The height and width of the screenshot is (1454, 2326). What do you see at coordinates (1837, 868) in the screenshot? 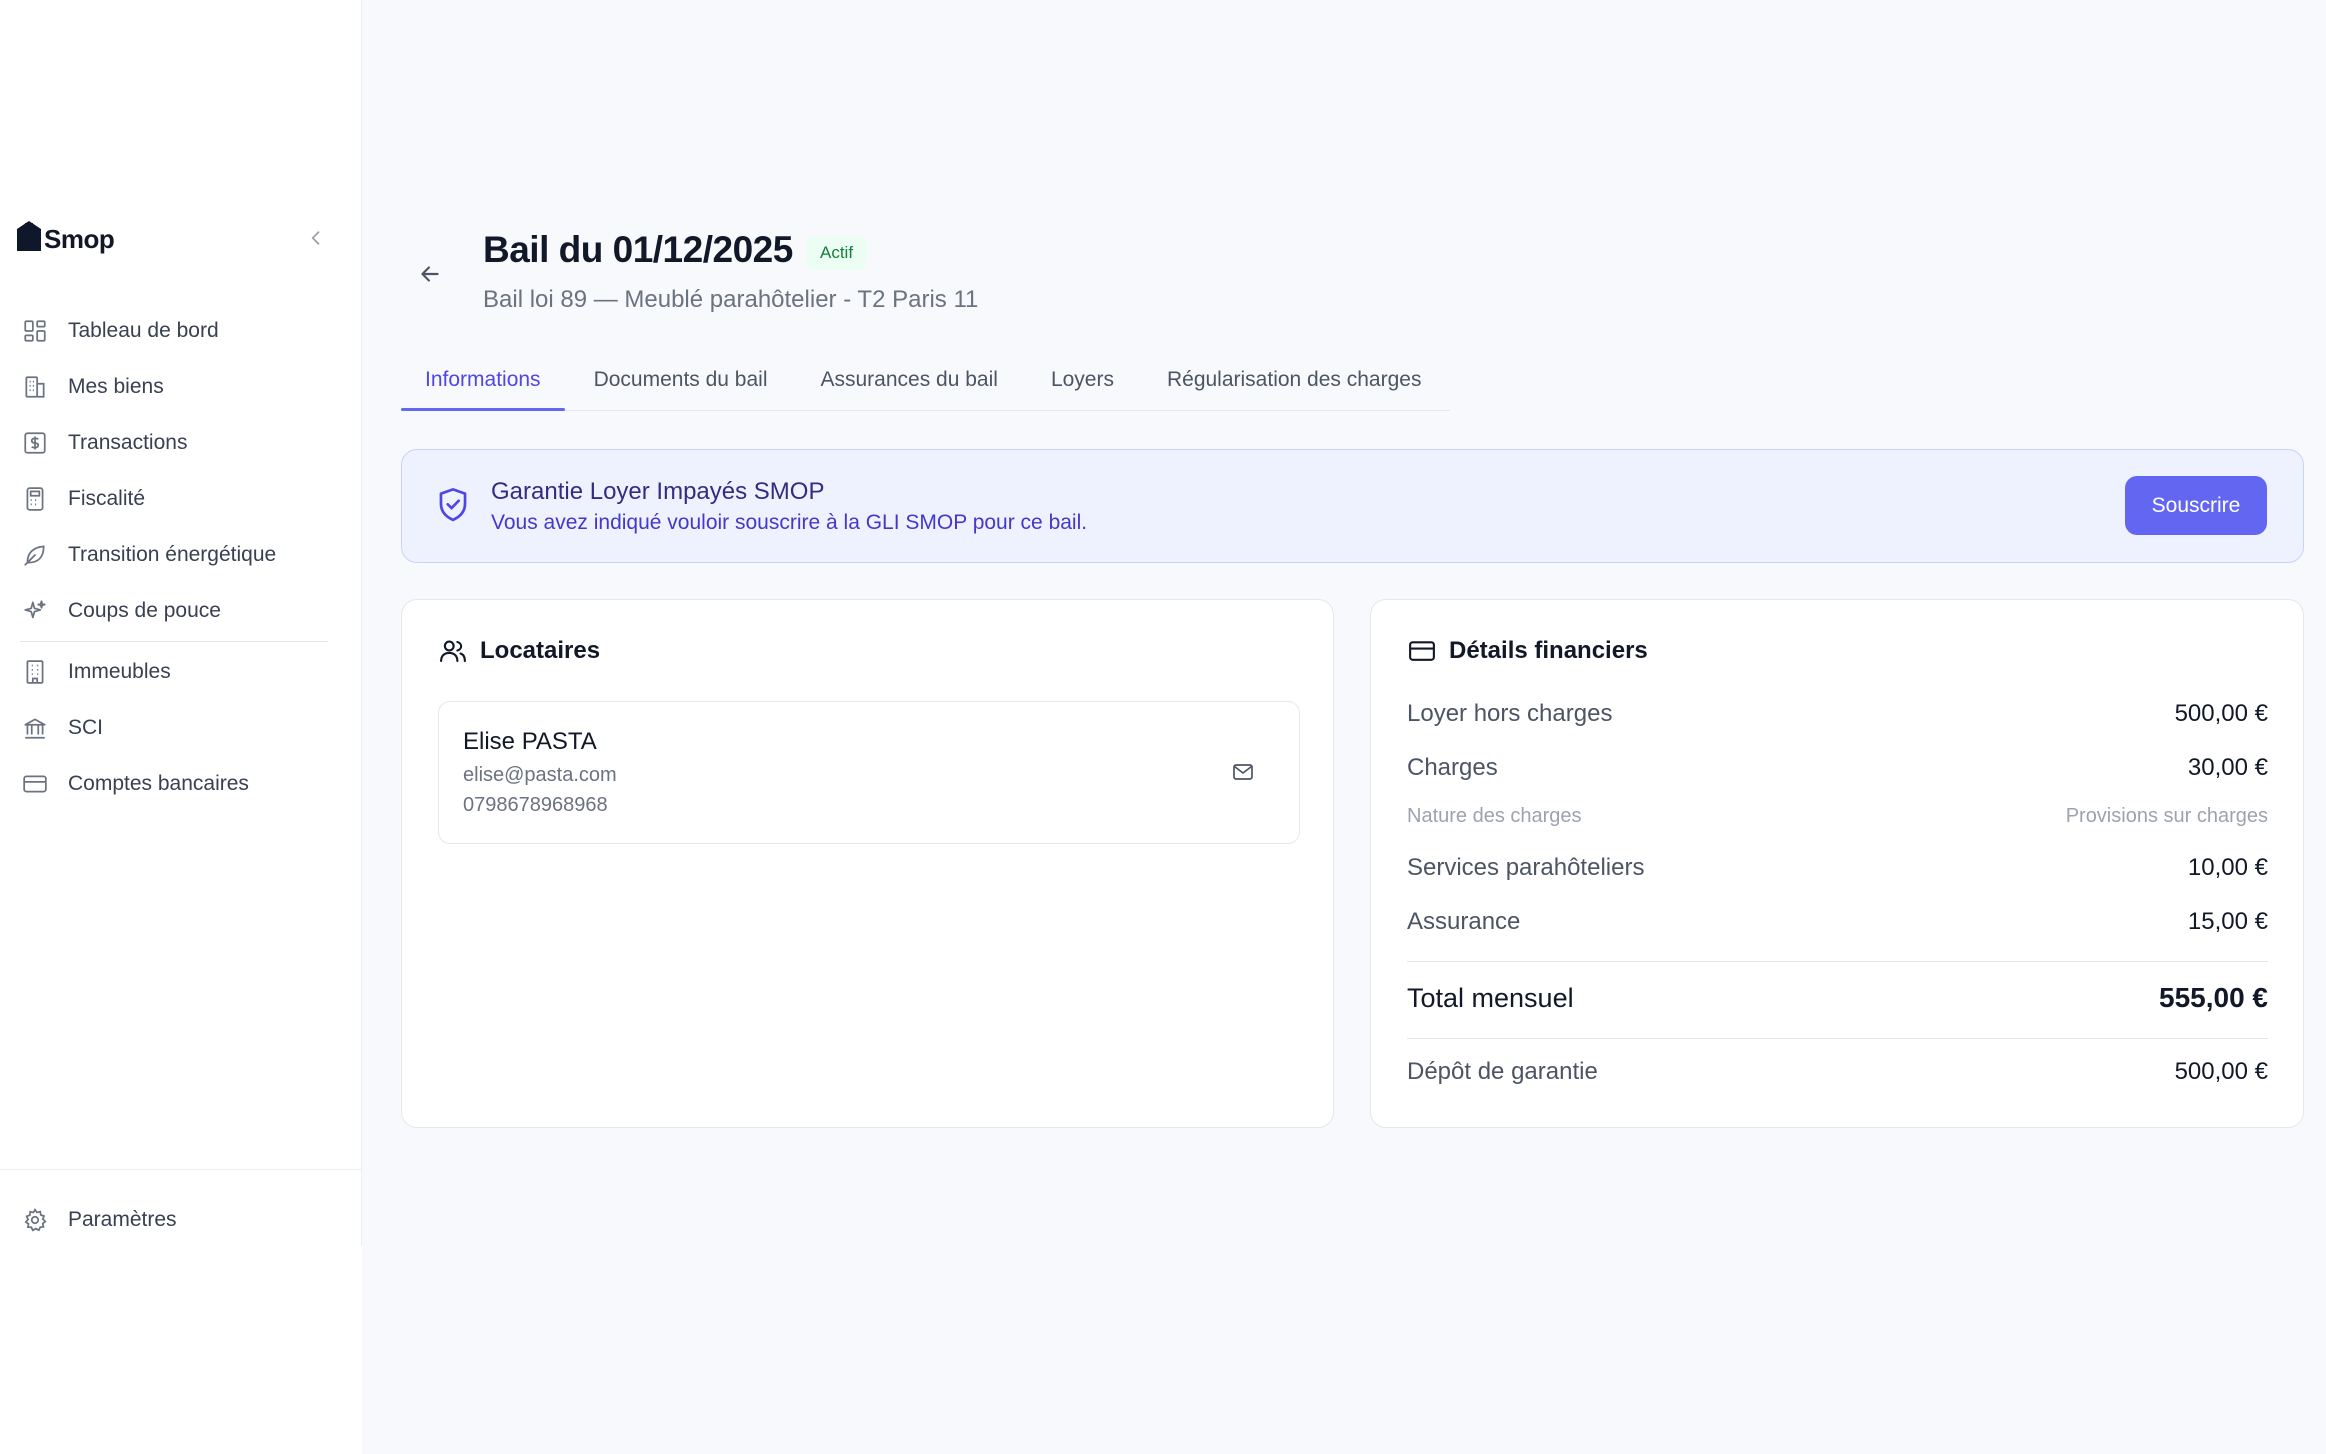
I see `fin-row-services: Services parahôteliers 10,00 €` at bounding box center [1837, 868].